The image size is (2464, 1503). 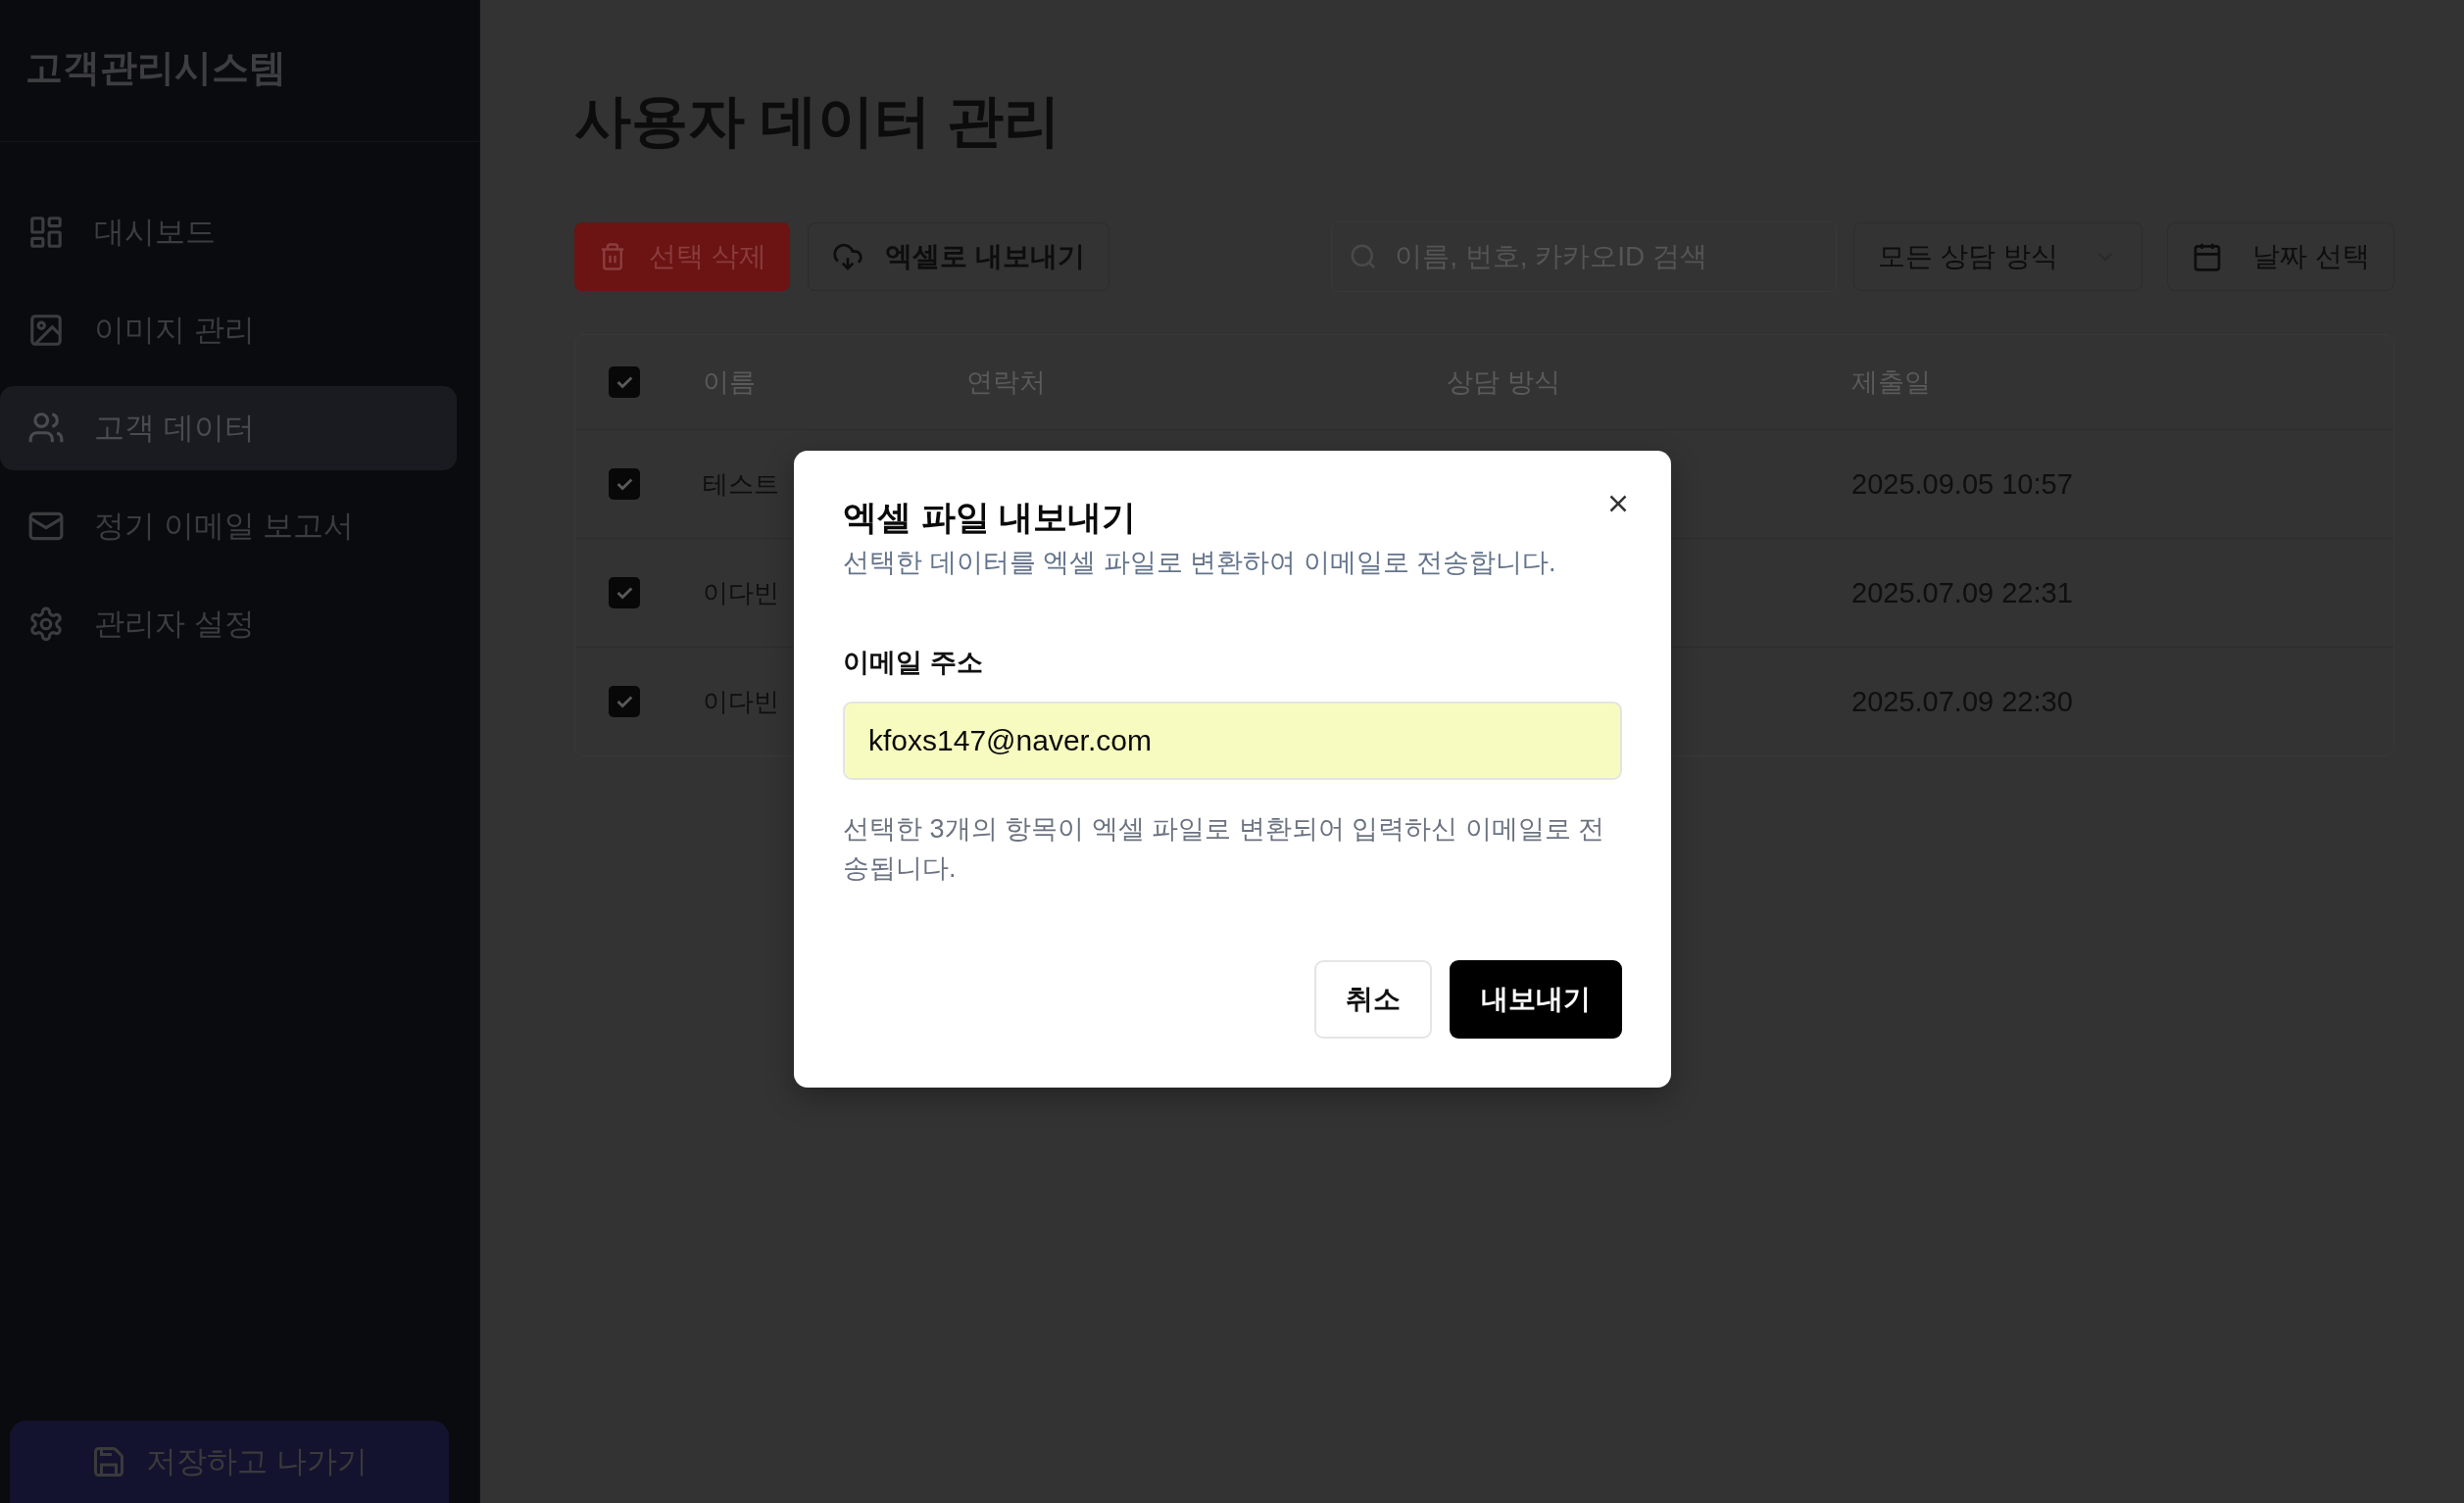 What do you see at coordinates (1536, 999) in the screenshot?
I see `export-button: 내보내기` at bounding box center [1536, 999].